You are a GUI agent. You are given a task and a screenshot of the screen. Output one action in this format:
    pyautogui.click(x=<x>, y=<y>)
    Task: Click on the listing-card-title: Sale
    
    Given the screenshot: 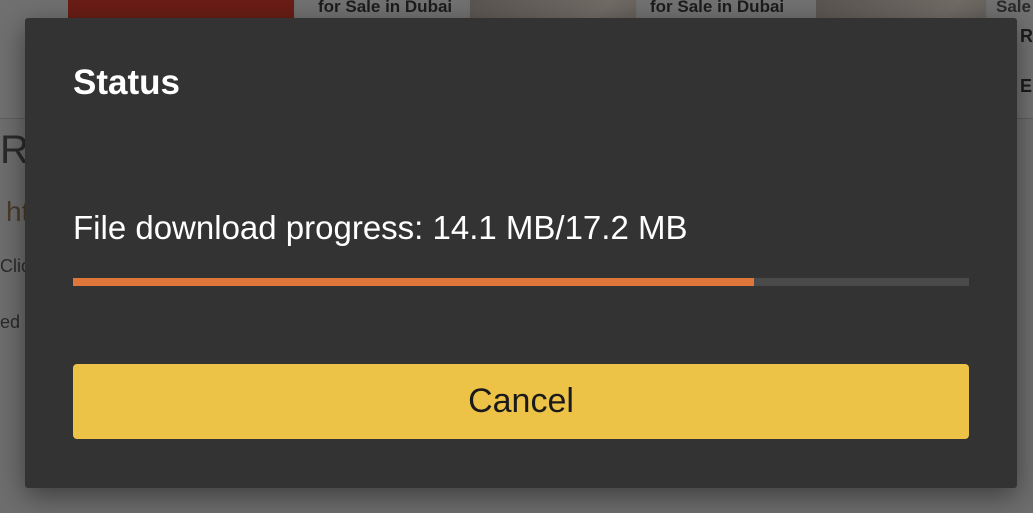 What is the action you would take?
    pyautogui.click(x=1013, y=8)
    